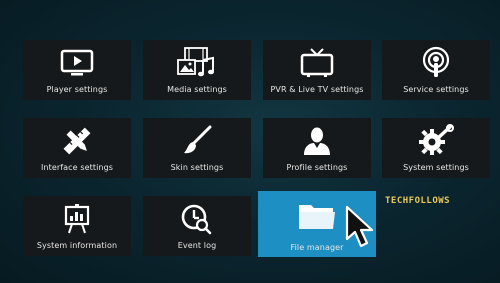 Image resolution: width=500 pixels, height=283 pixels. I want to click on tile-label: Player settings, so click(77, 89).